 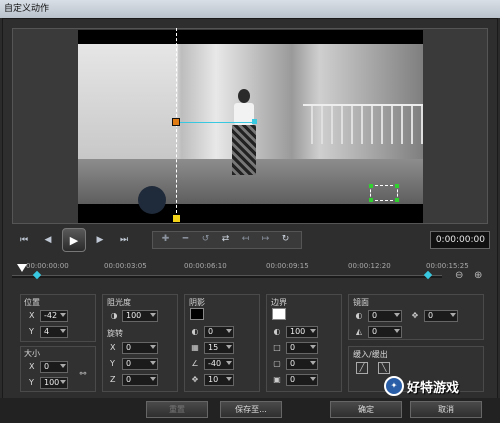 I want to click on shadow-blur-icon: ▦, so click(x=195, y=347).